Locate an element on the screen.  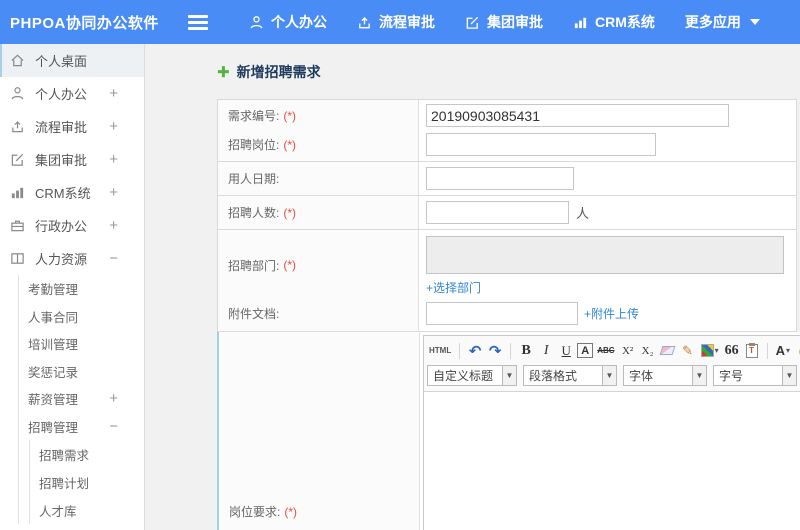
sidebar-item-label: 行政办公 is located at coordinates (61, 226).